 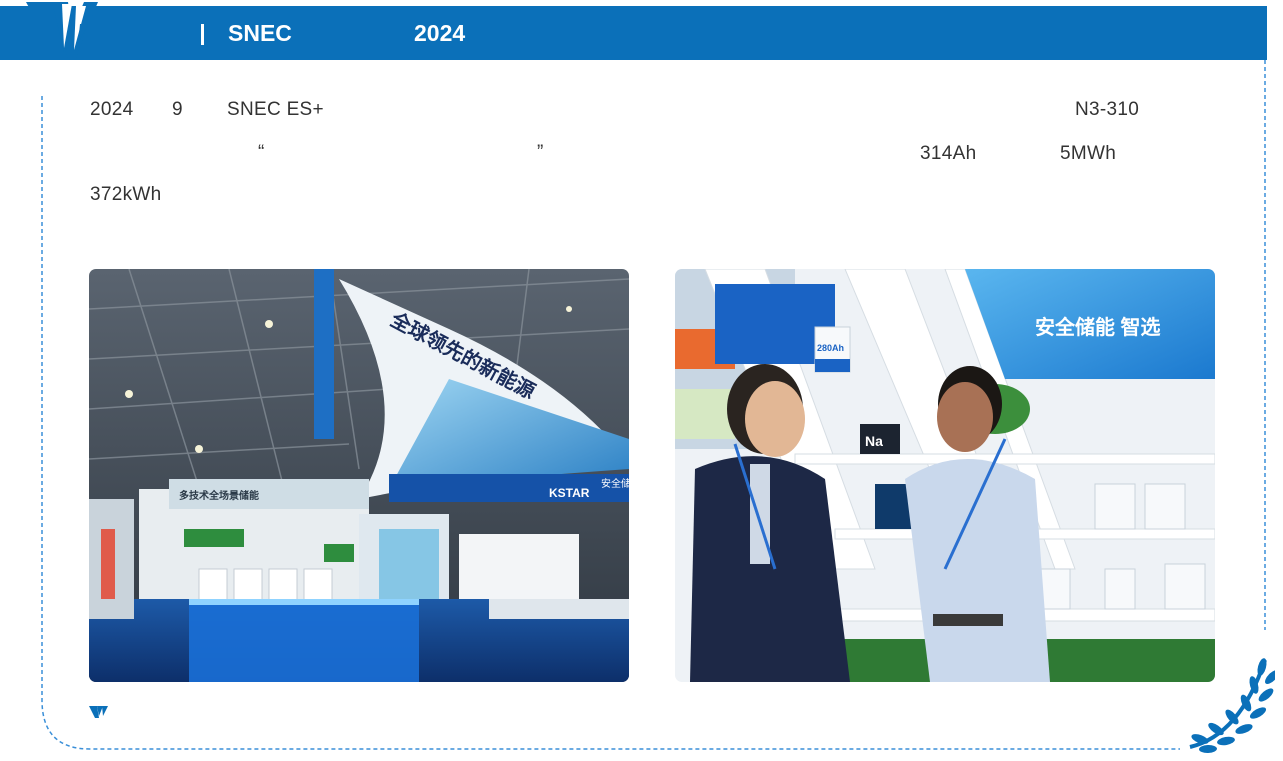 What do you see at coordinates (202, 34) in the screenshot?
I see `header-separator` at bounding box center [202, 34].